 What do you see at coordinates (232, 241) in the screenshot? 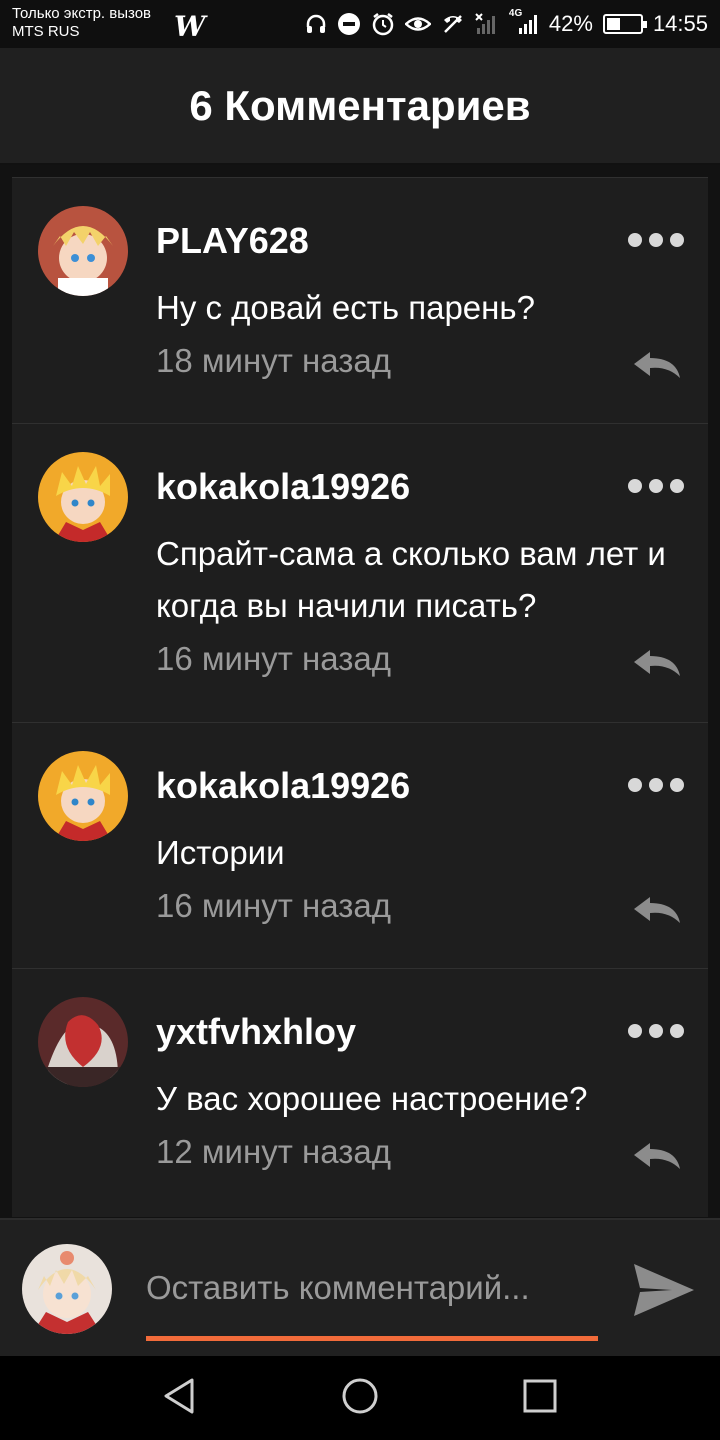
I see `comment-username: PLAY628` at bounding box center [232, 241].